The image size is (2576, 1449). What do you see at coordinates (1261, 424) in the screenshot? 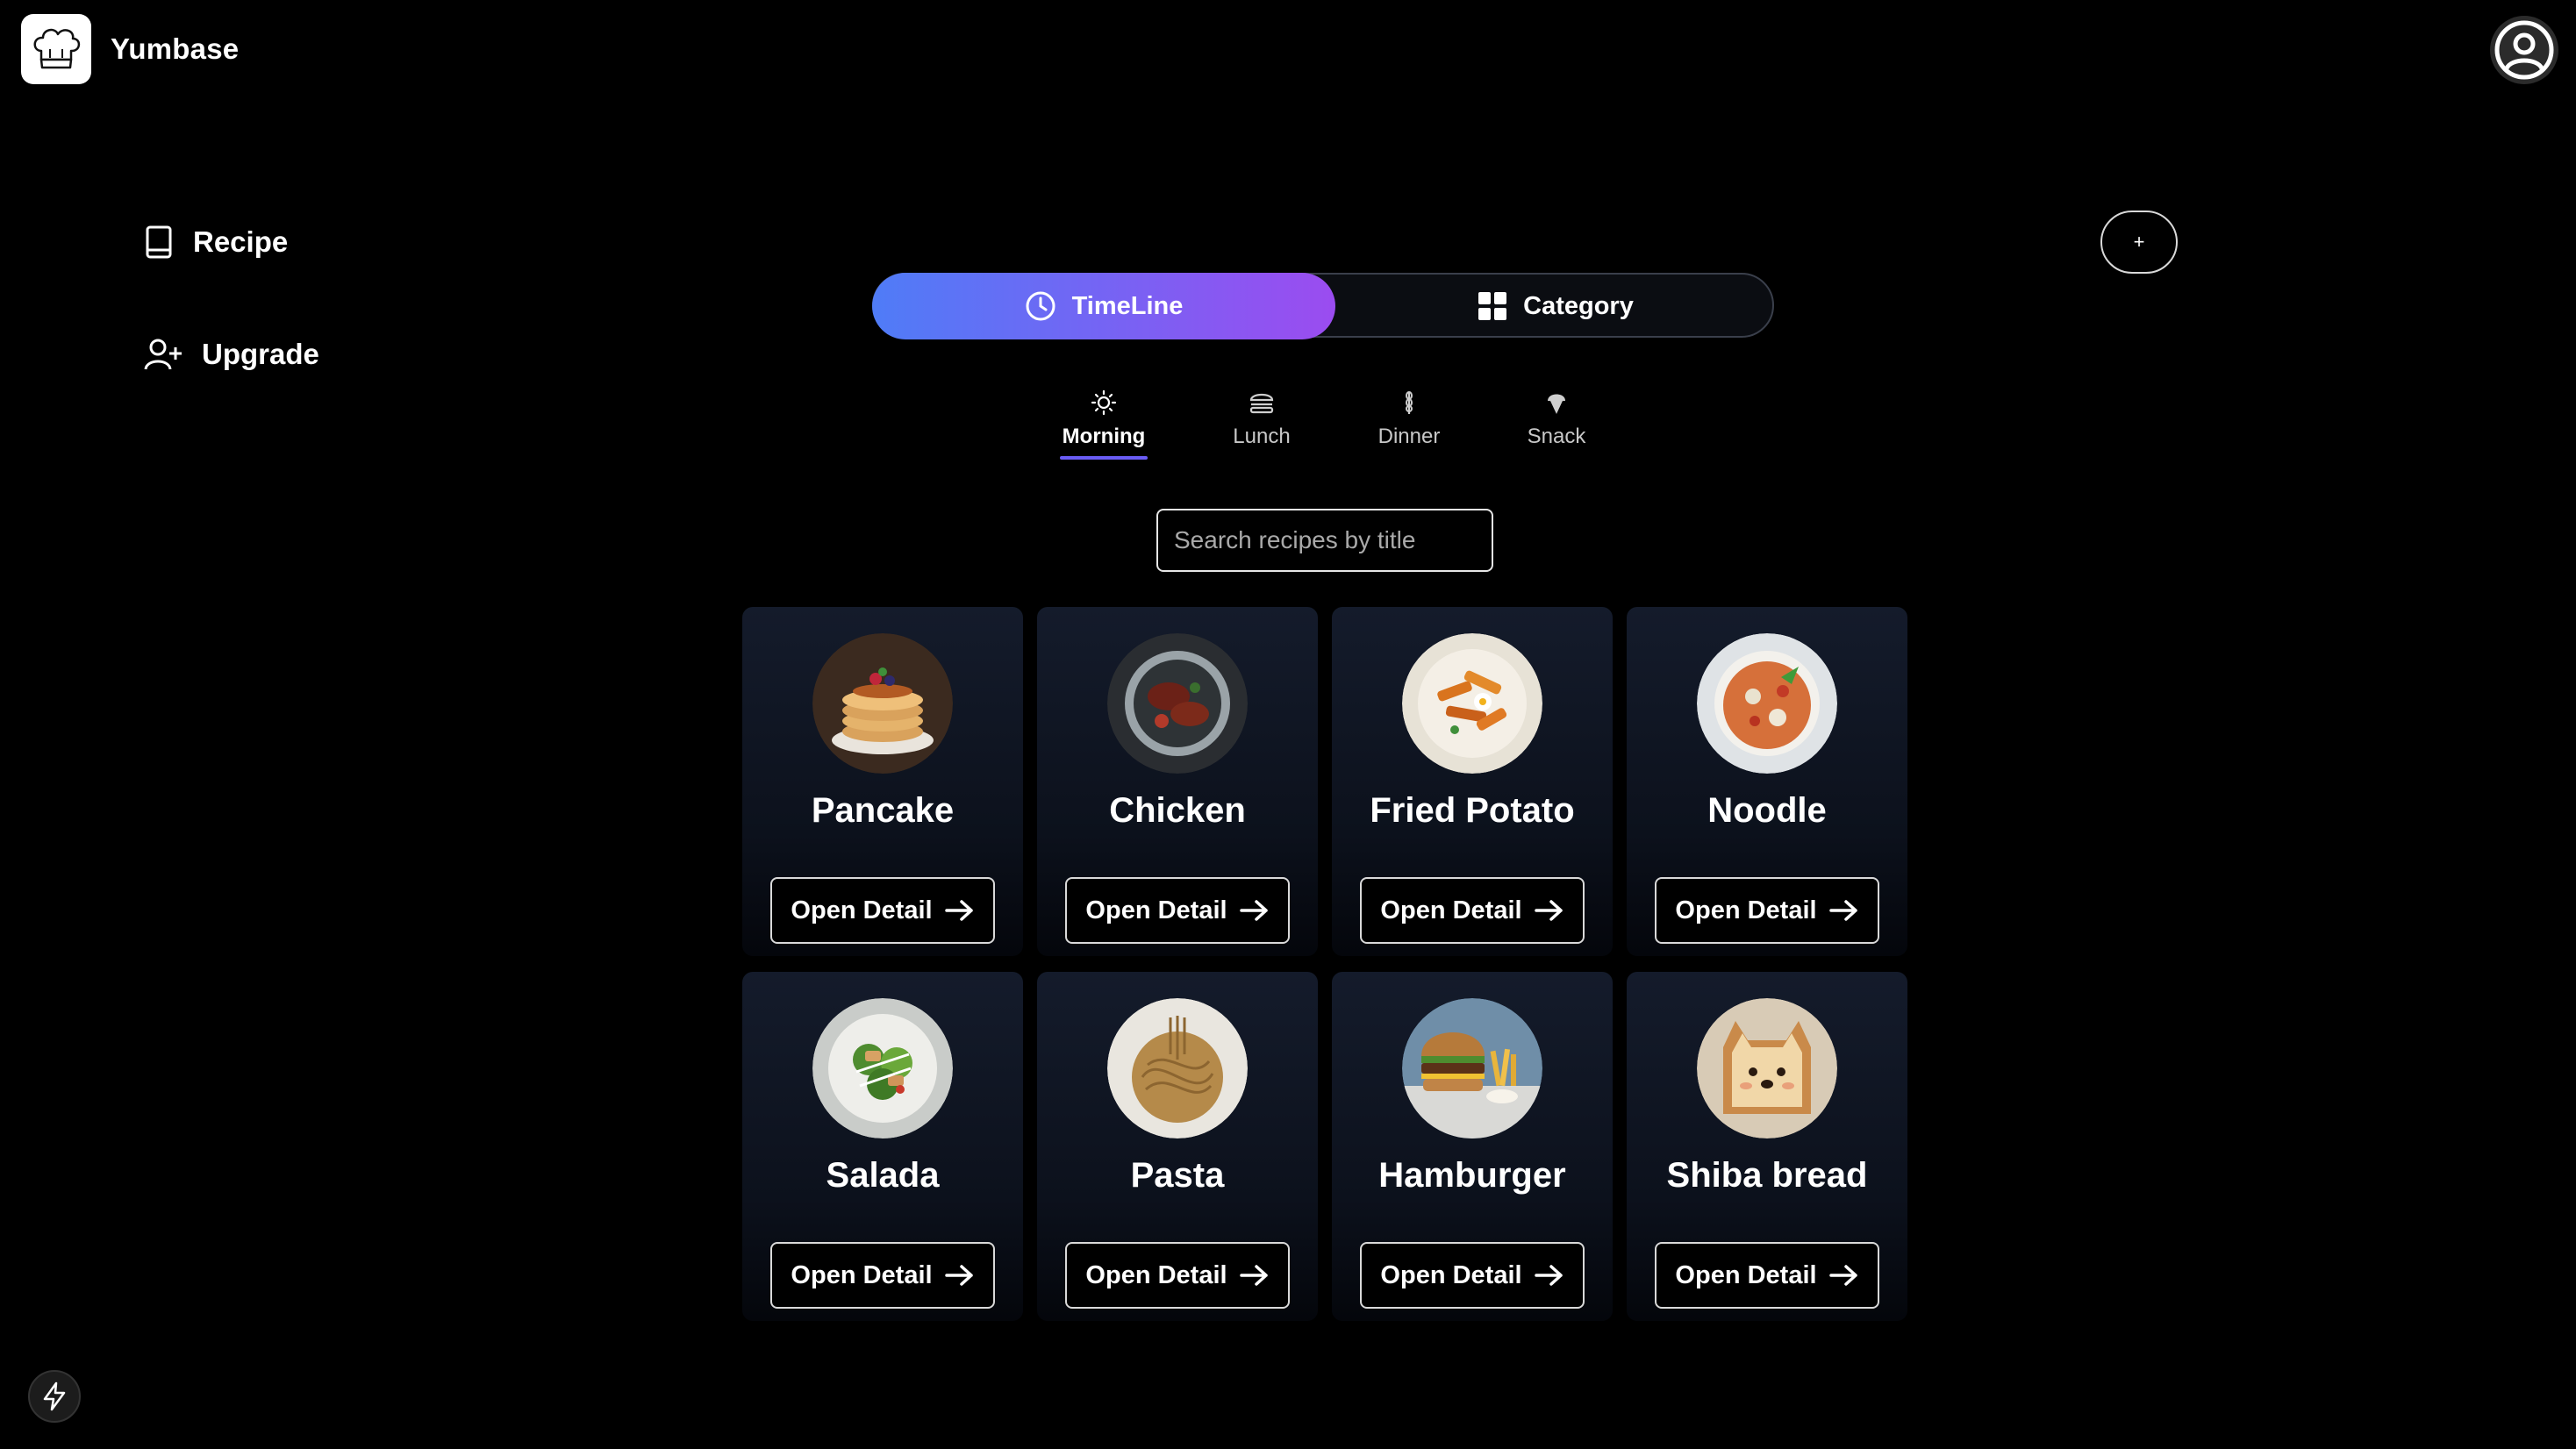
I see `tab-lunch: Lunch` at bounding box center [1261, 424].